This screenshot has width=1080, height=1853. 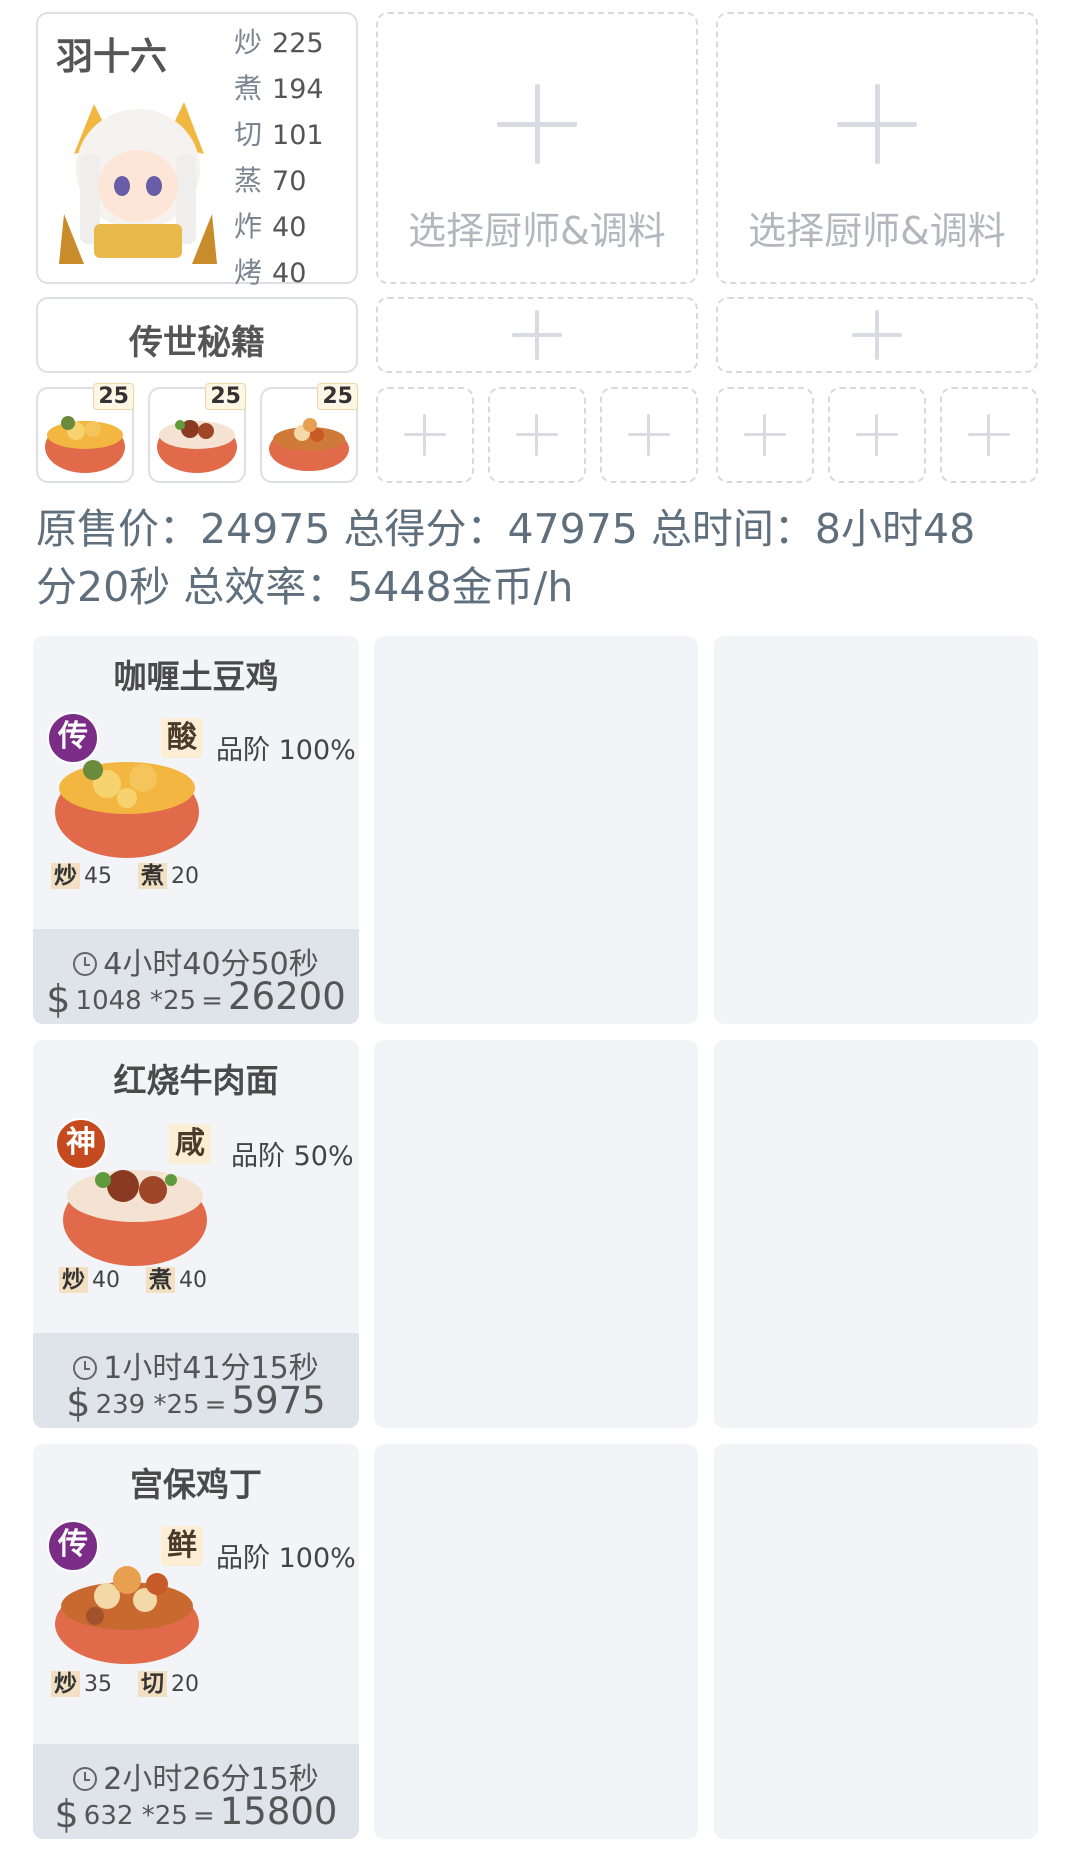 I want to click on skill-steam: 蒸 70, so click(x=270, y=180).